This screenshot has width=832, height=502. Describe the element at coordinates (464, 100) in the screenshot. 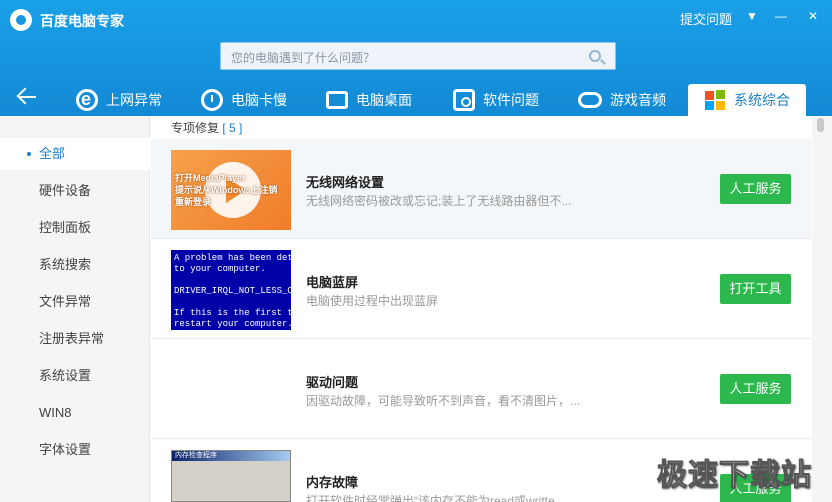

I see `software-icon` at that location.